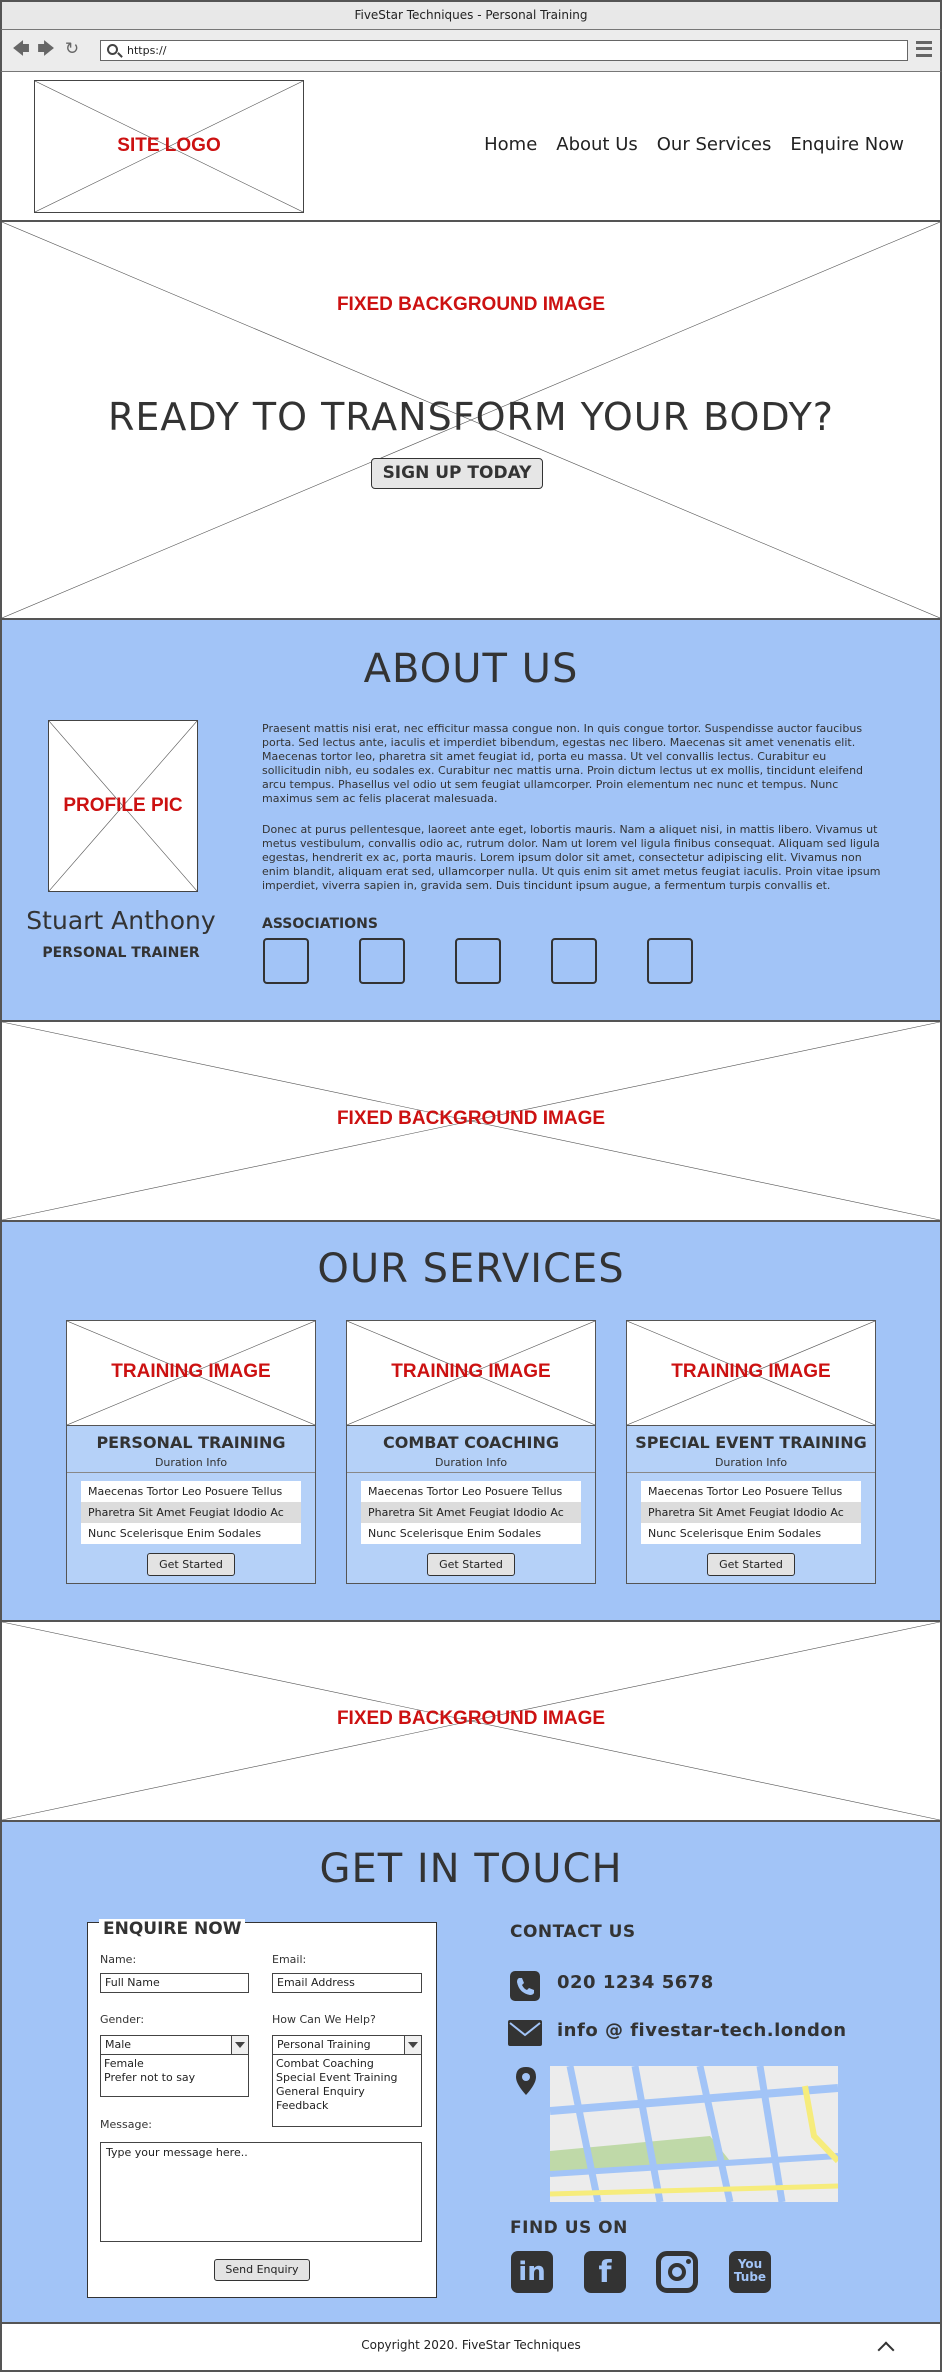 The height and width of the screenshot is (2372, 942). Describe the element at coordinates (526, 2081) in the screenshot. I see `location-pin-icon` at that location.